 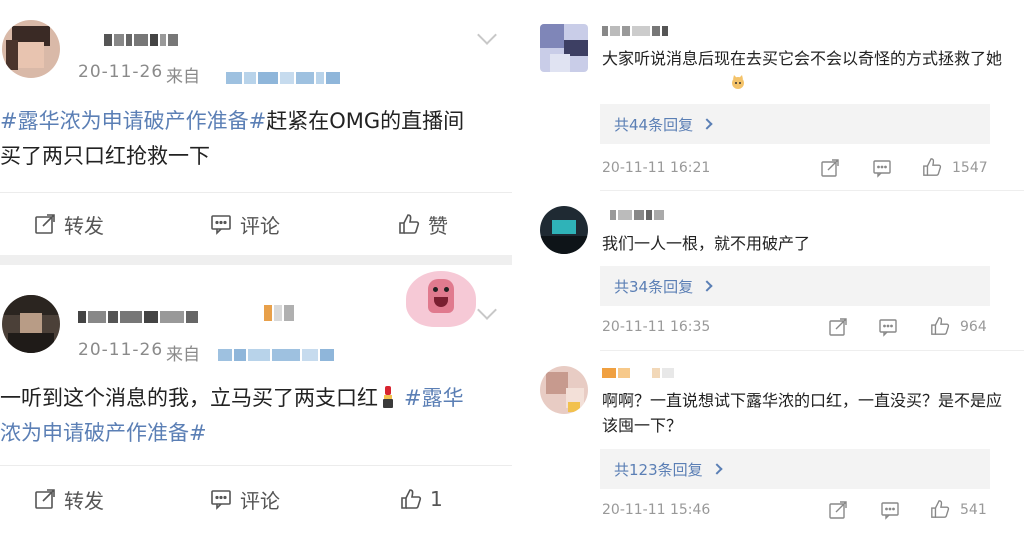 What do you see at coordinates (256, 139) in the screenshot?
I see `post-body: #露华浓为申请破产作准备#赶紧在OMG的直播间 买了两只口红抢救一下` at bounding box center [256, 139].